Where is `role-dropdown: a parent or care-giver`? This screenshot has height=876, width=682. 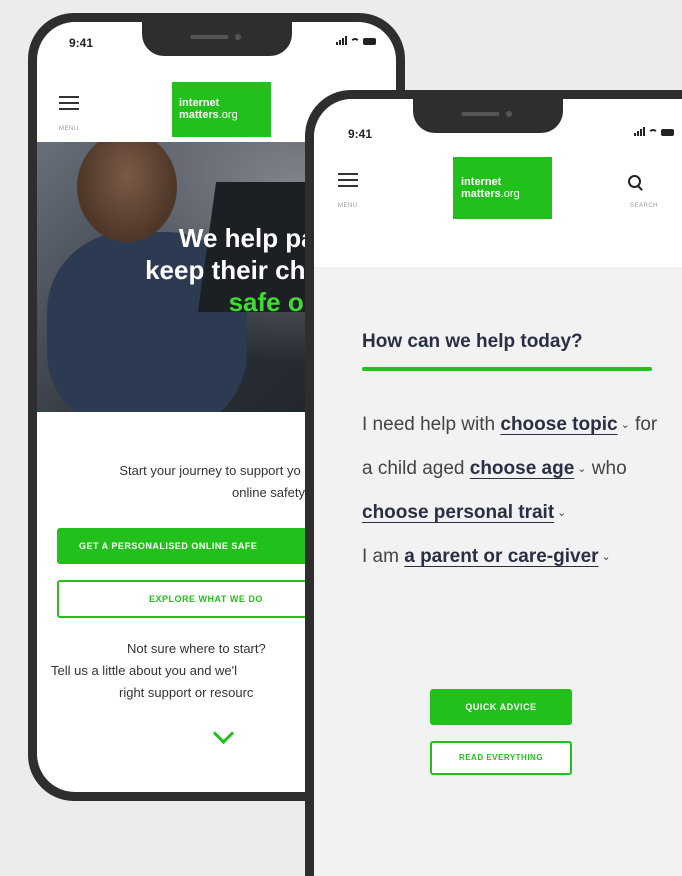 role-dropdown: a parent or care-giver is located at coordinates (501, 556).